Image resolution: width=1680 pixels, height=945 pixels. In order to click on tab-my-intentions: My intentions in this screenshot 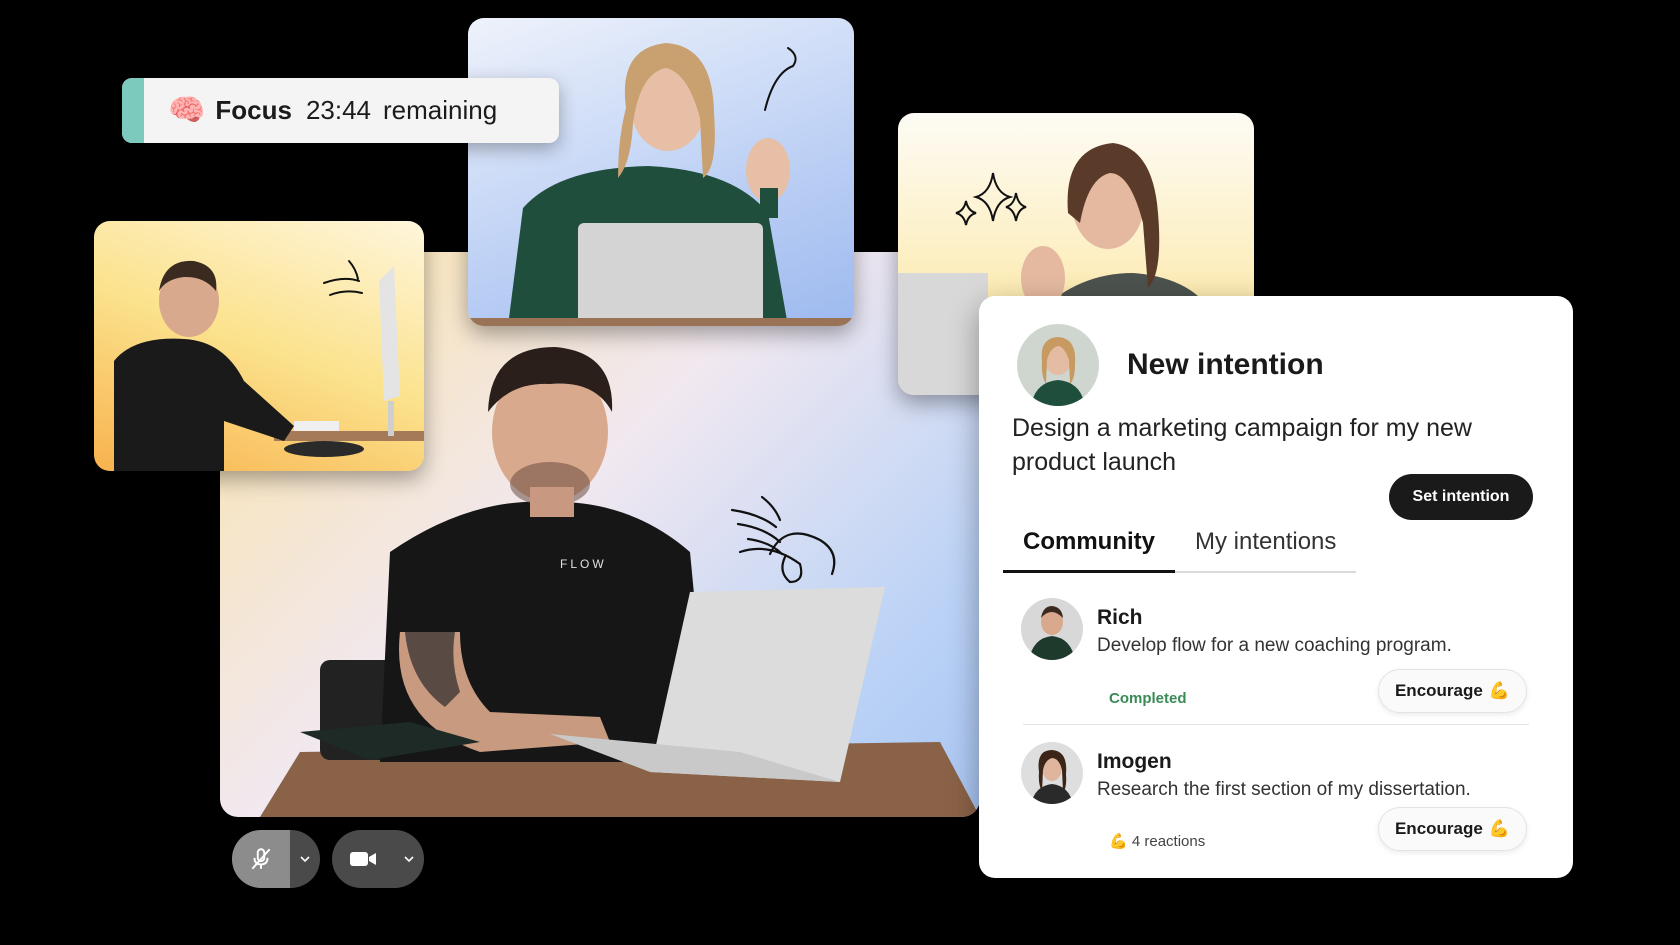, I will do `click(1265, 549)`.